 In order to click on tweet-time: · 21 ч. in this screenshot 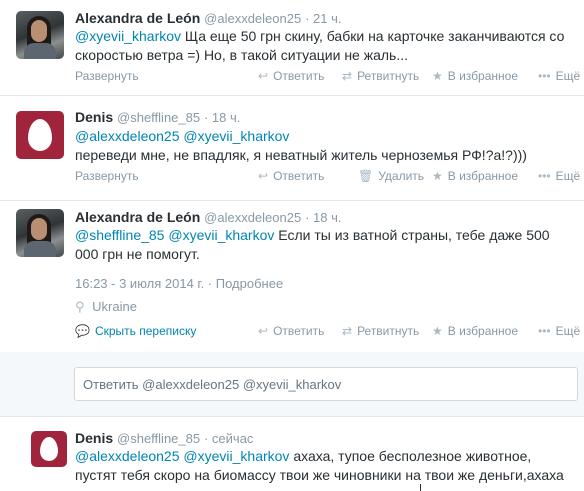, I will do `click(323, 18)`.